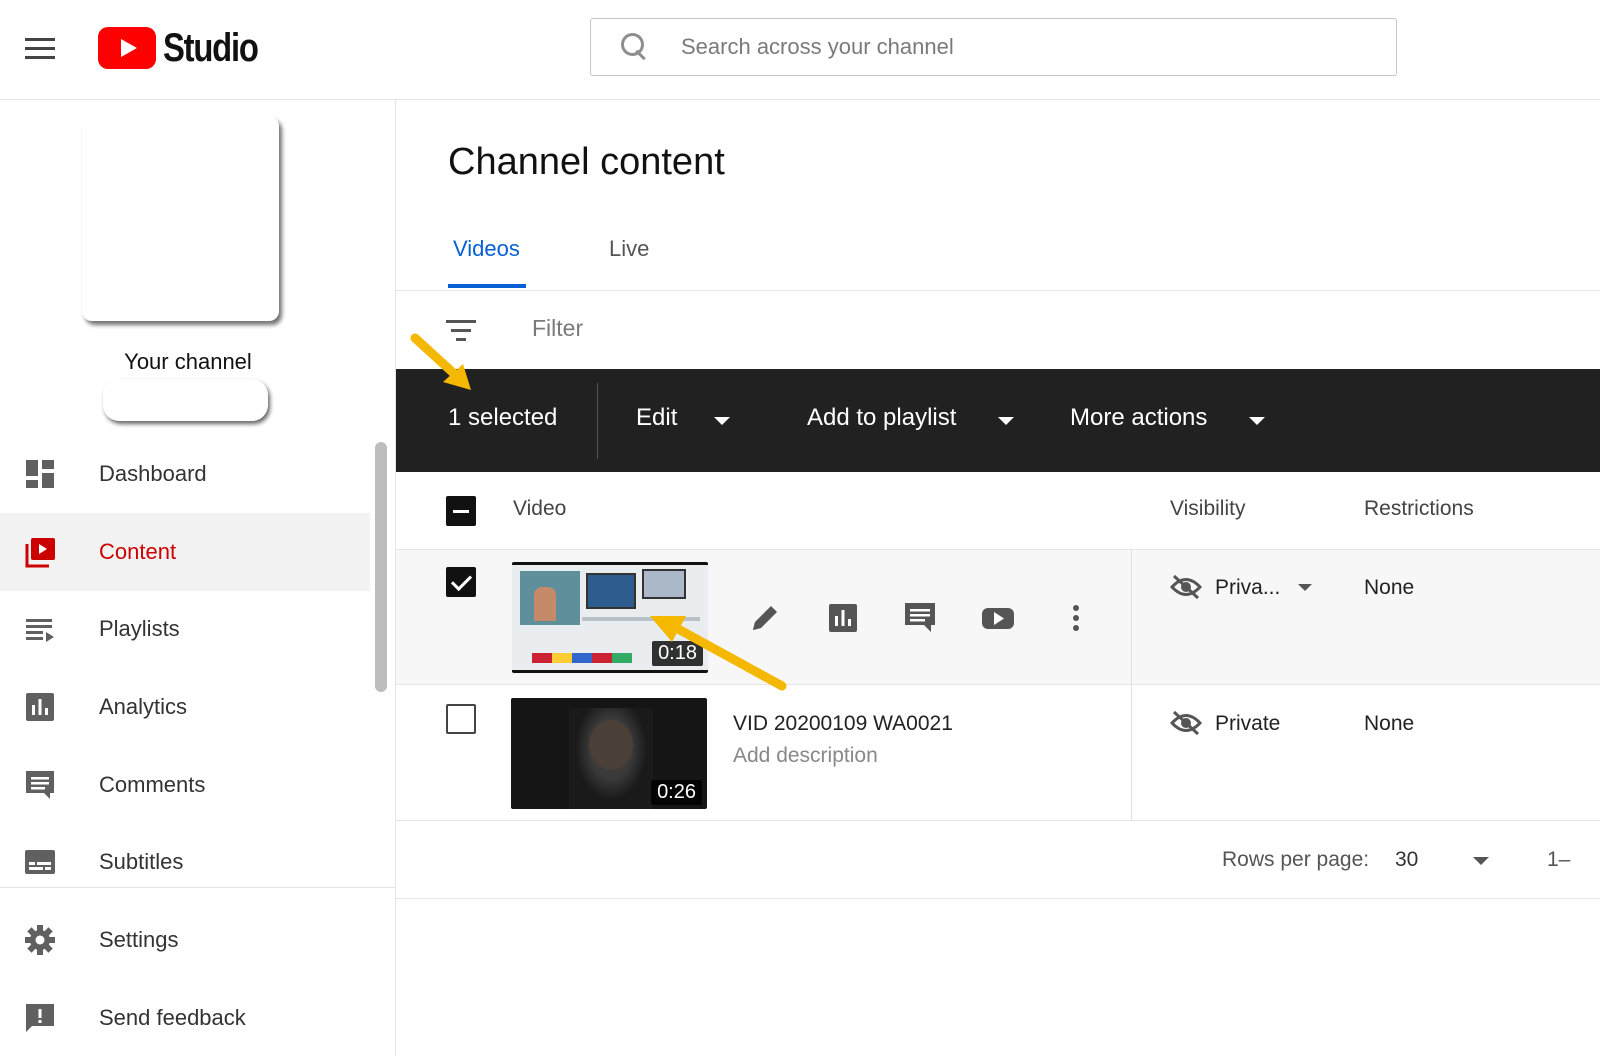 The width and height of the screenshot is (1600, 1057). Describe the element at coordinates (998, 820) in the screenshot. I see `row-divider` at that location.